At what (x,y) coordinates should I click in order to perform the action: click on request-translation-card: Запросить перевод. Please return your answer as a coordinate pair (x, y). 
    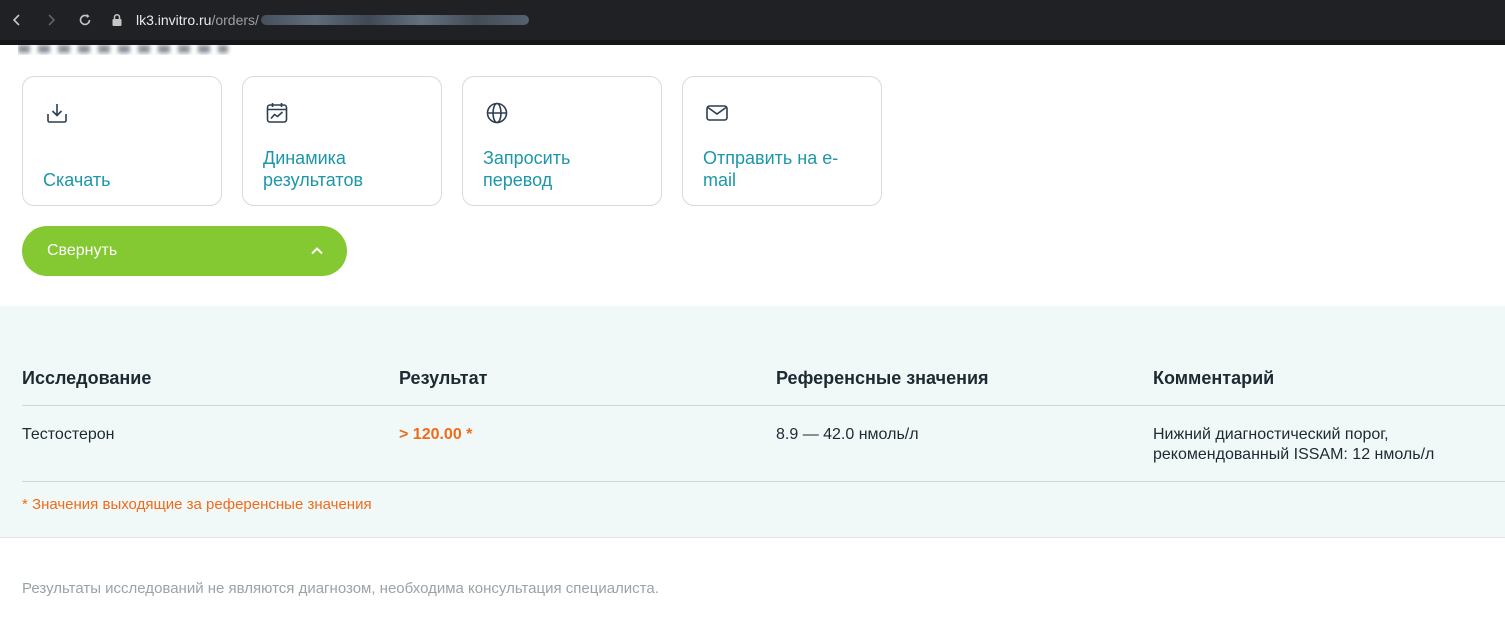
    Looking at the image, I should click on (562, 141).